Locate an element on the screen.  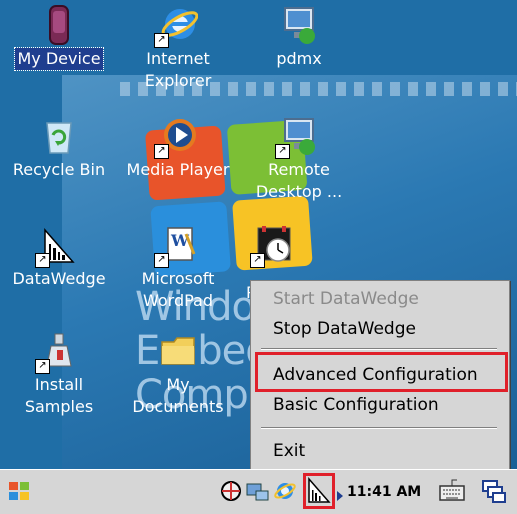
desktop-icon-my-documents: My Documents is located at coordinates (178, 374).